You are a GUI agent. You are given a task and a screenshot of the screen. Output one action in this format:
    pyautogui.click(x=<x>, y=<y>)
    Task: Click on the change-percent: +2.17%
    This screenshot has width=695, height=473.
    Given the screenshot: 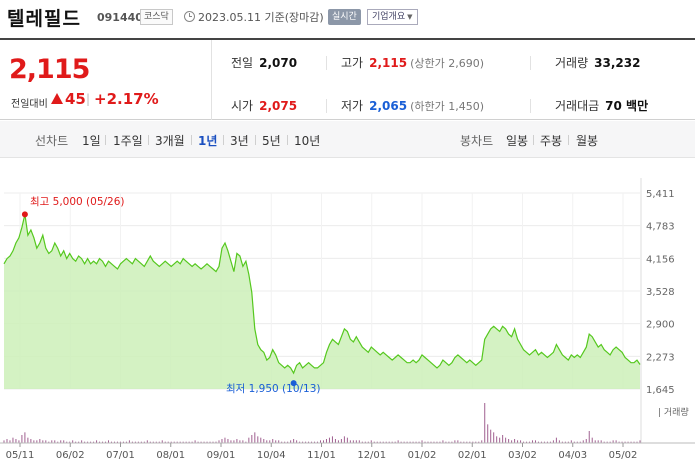 What is the action you would take?
    pyautogui.click(x=126, y=99)
    